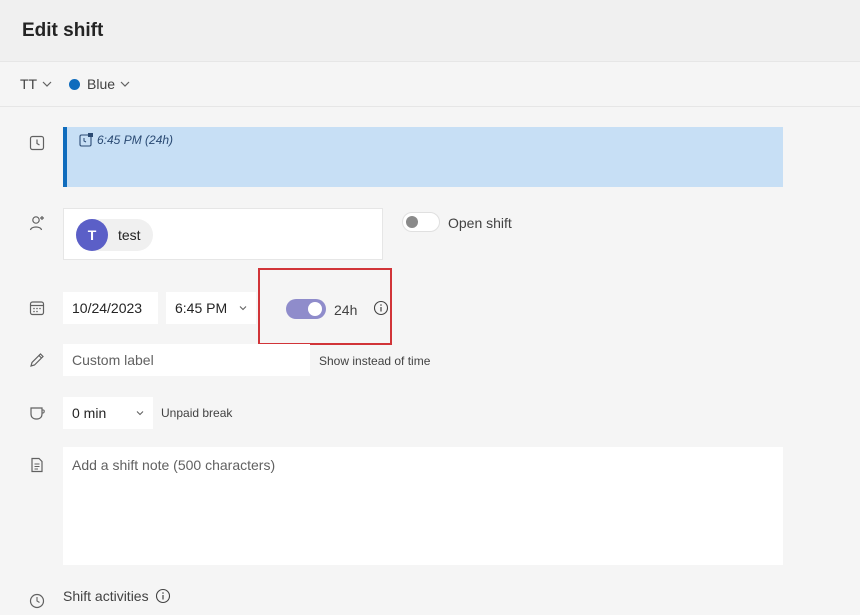  I want to click on member-name: test, so click(129, 235).